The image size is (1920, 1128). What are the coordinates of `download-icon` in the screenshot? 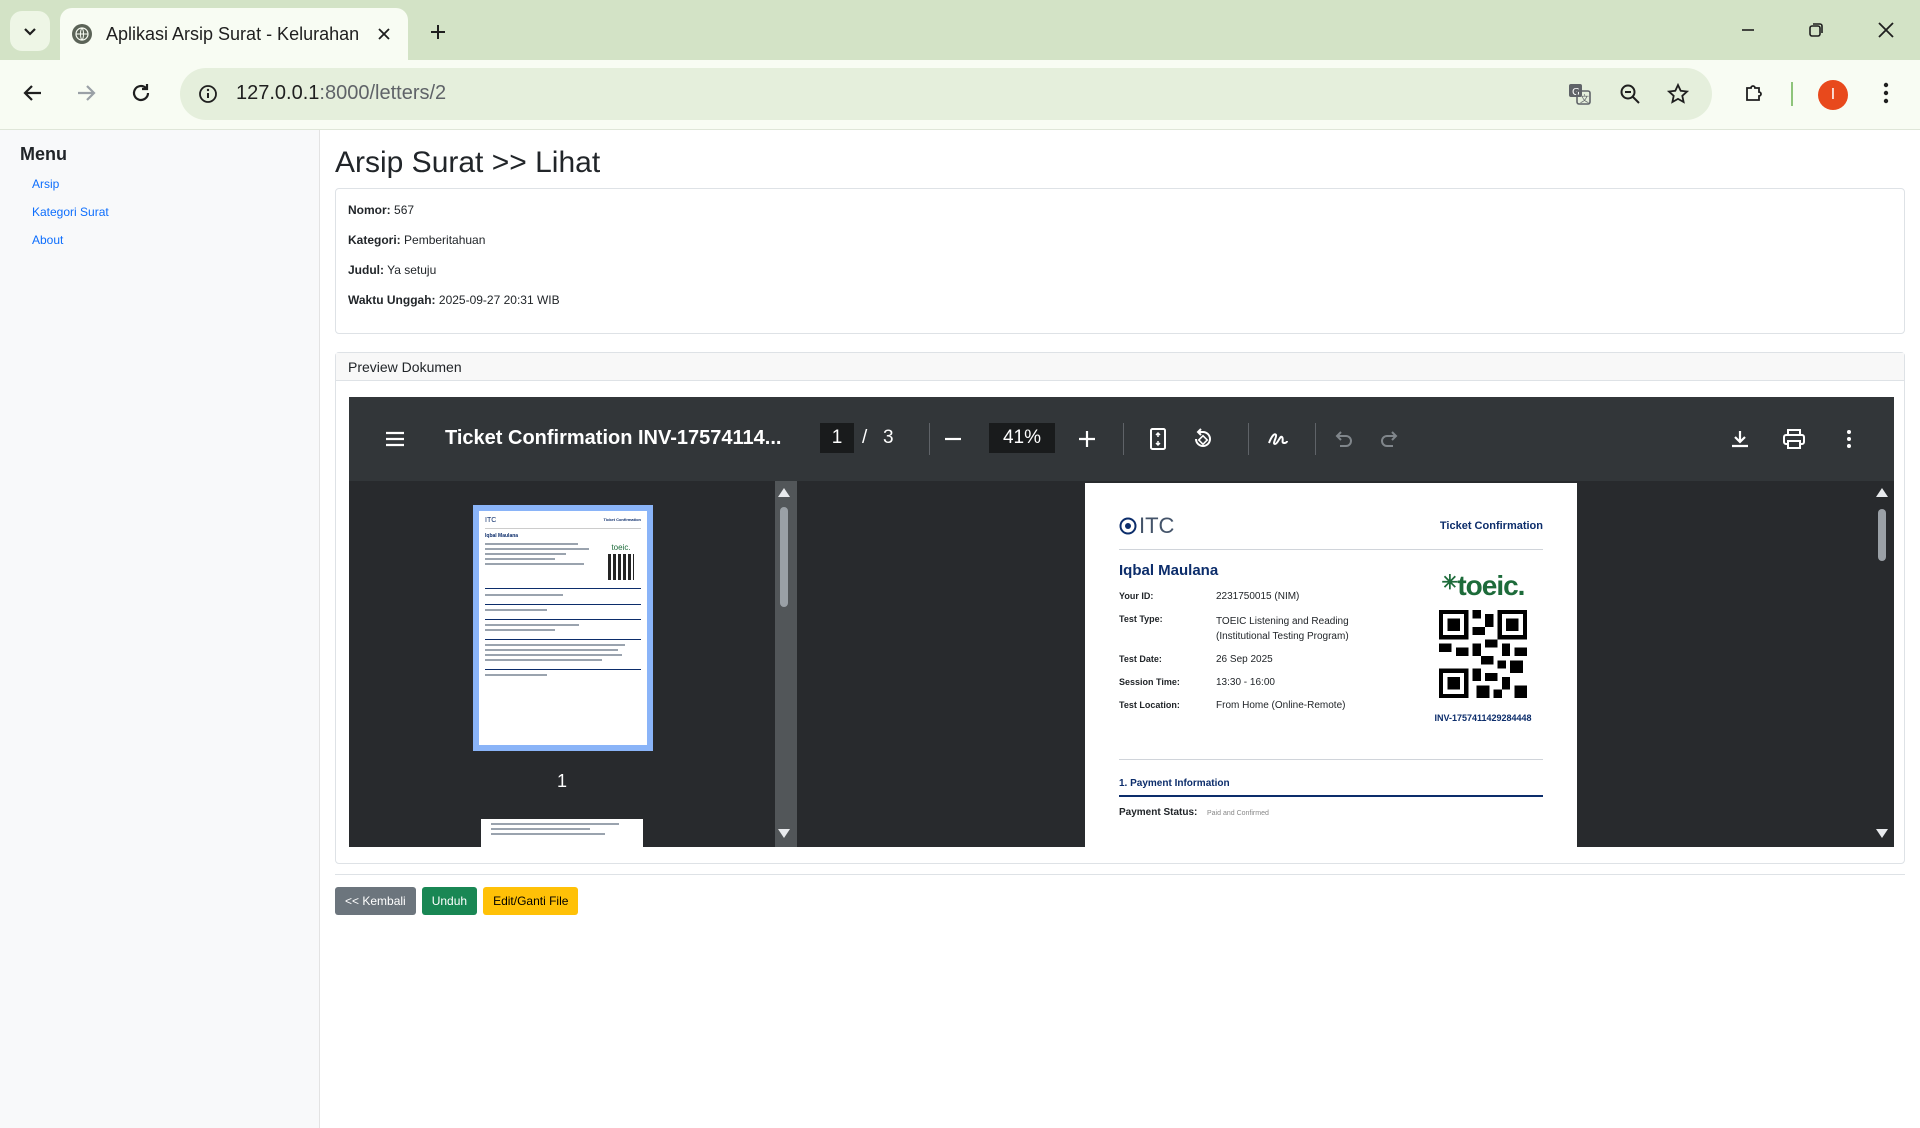 It's located at (1740, 439).